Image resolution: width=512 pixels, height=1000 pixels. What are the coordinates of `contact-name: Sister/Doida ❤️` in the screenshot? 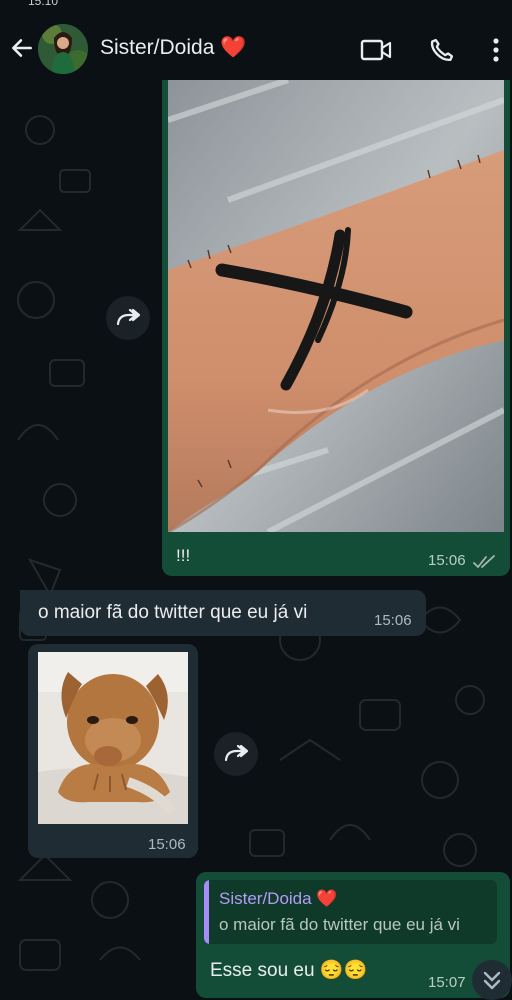 It's located at (173, 48).